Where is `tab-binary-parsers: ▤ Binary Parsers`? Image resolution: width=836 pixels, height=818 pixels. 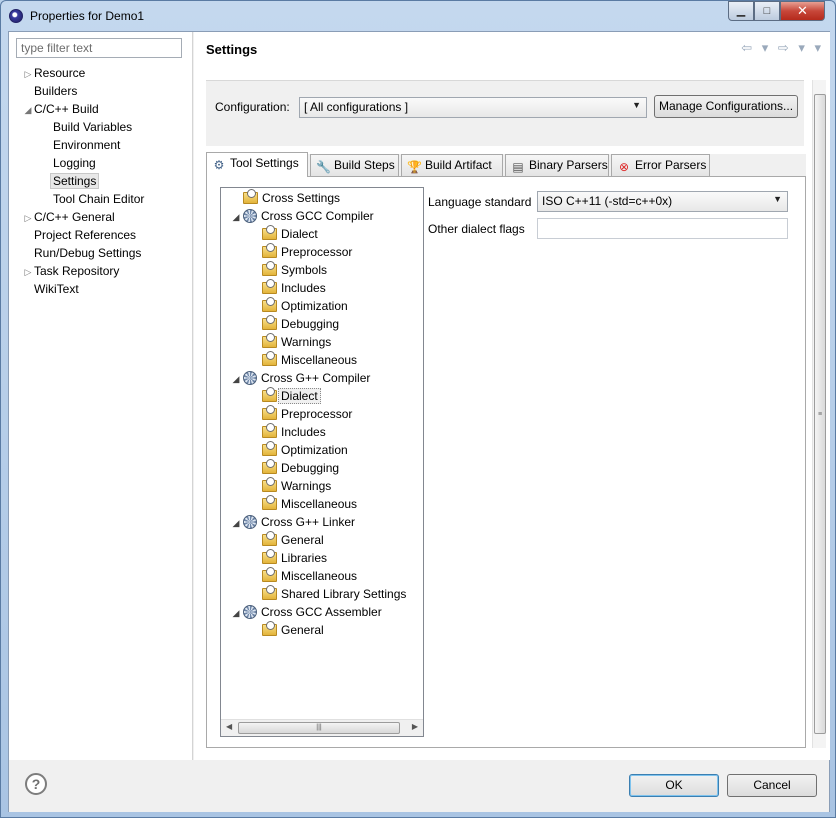 tab-binary-parsers: ▤ Binary Parsers is located at coordinates (557, 165).